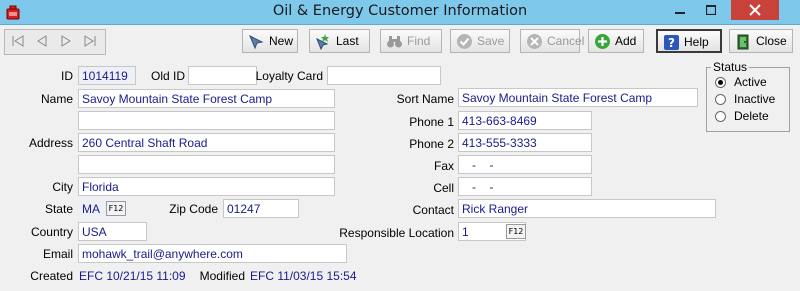  What do you see at coordinates (626, 41) in the screenshot?
I see `add-button-label: Add` at bounding box center [626, 41].